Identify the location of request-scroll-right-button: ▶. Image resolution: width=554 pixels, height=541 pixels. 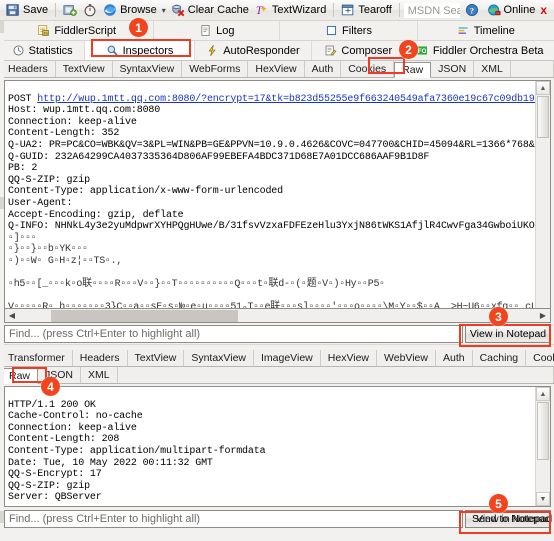
(543, 316).